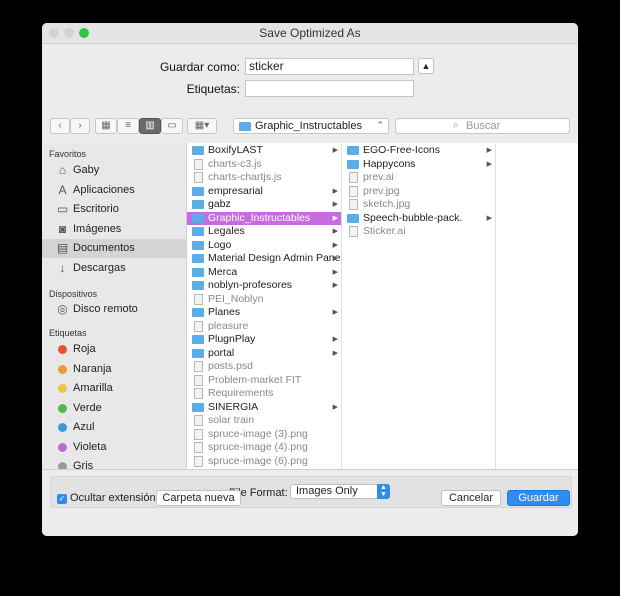  What do you see at coordinates (264, 205) in the screenshot?
I see `folder-row: gabz ▶` at bounding box center [264, 205].